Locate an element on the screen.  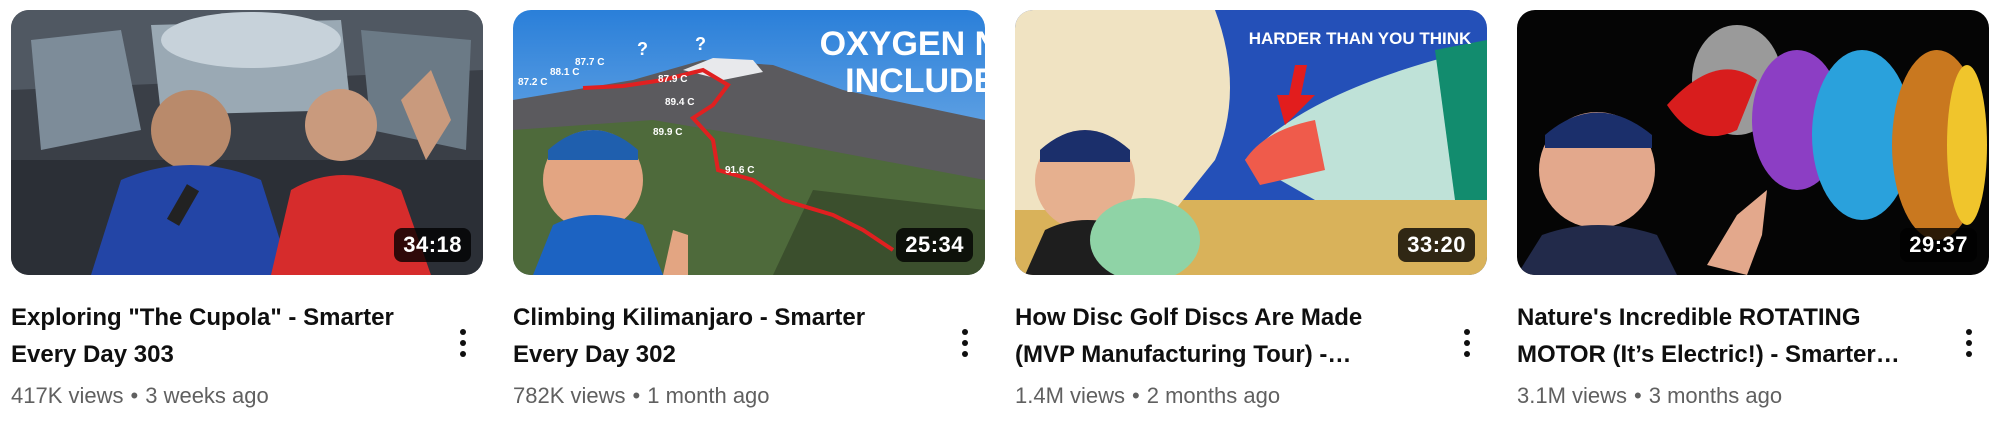
svg-text: 89.9 C is located at coordinates (667, 132).